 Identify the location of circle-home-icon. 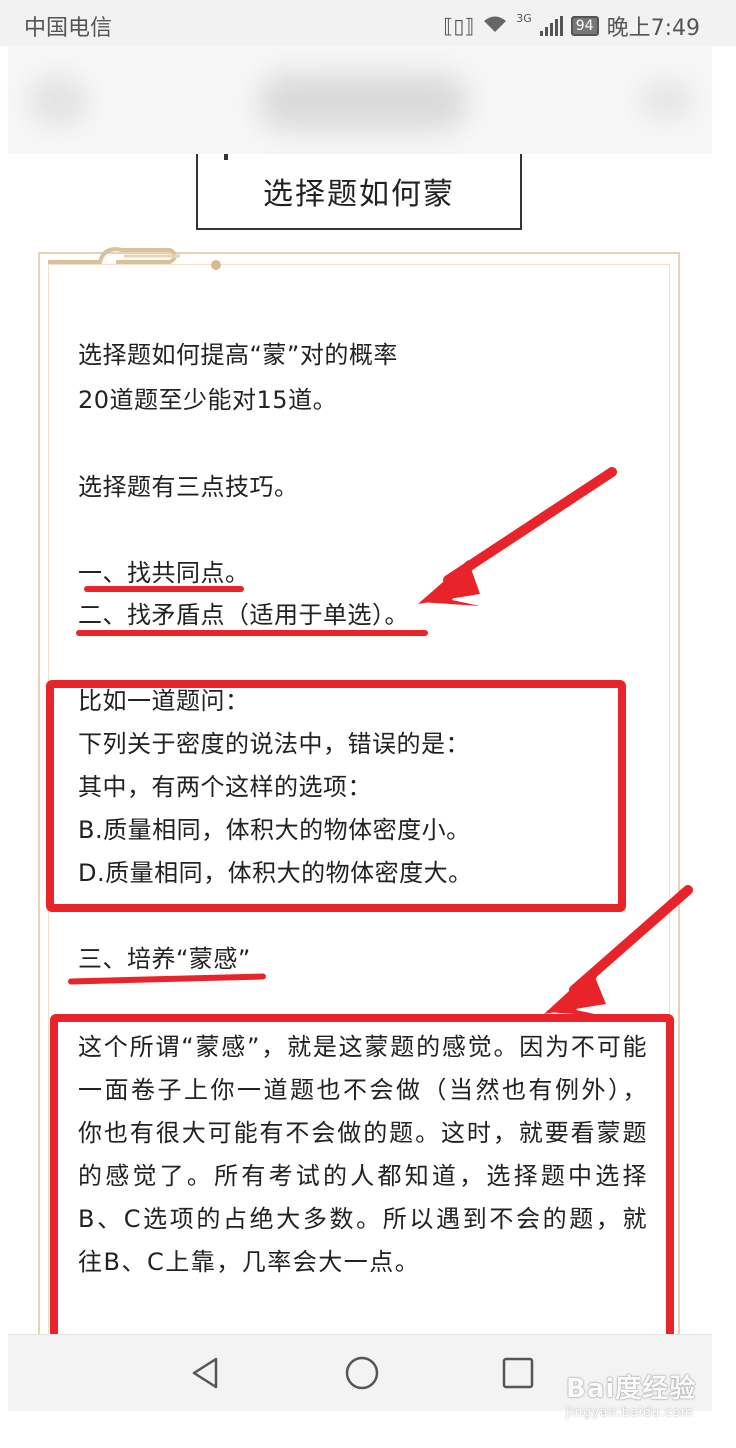
(362, 1373).